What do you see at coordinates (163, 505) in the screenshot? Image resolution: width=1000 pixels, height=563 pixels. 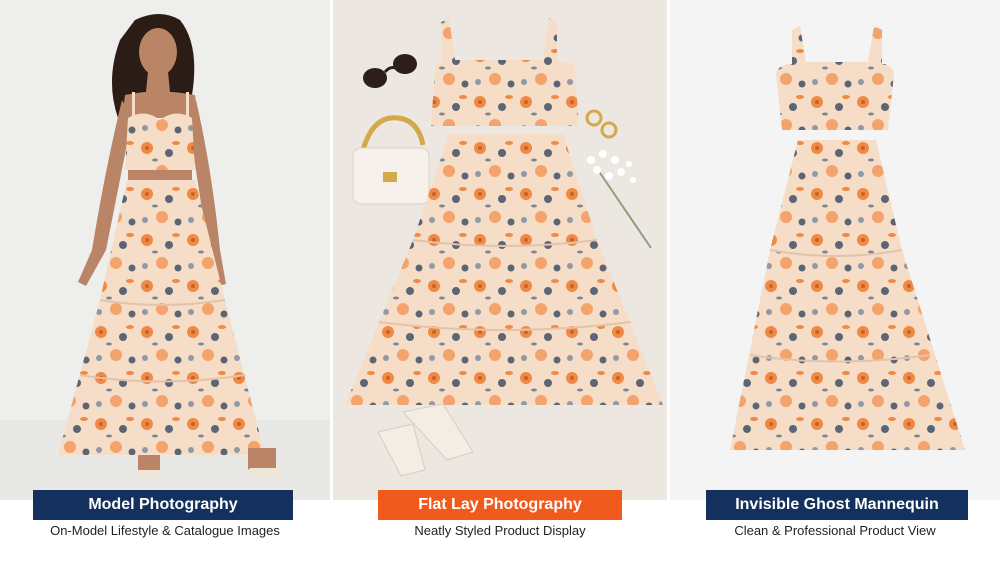 I see `panel-title-label: Model Photography` at bounding box center [163, 505].